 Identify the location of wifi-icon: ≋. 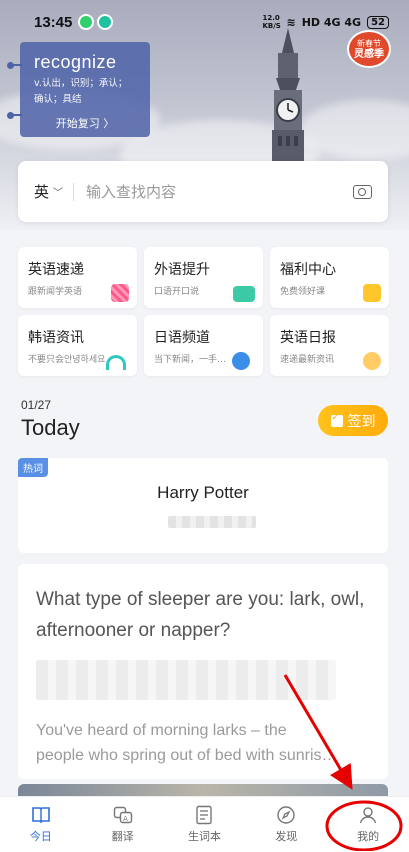
(291, 22).